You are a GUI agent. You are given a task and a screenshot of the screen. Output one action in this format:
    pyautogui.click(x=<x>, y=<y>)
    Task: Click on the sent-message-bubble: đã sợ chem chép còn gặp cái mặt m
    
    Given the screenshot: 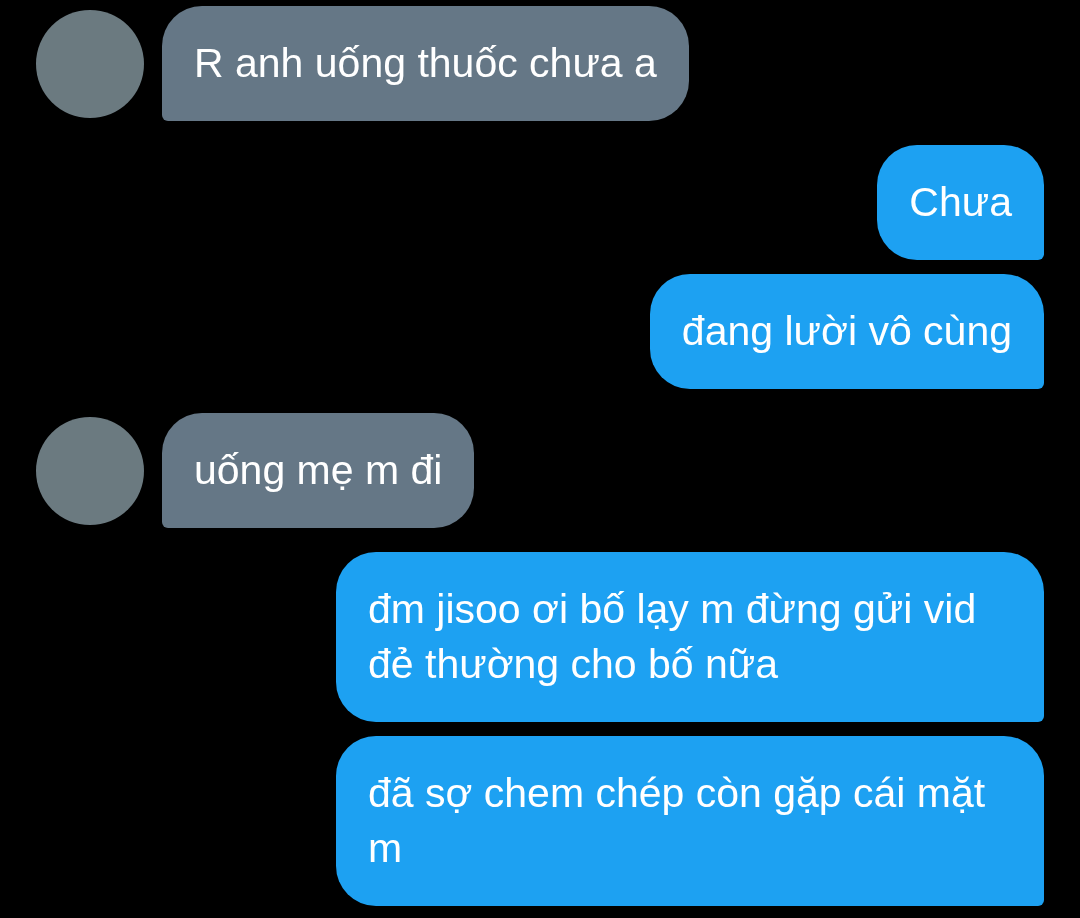 What is the action you would take?
    pyautogui.click(x=690, y=821)
    